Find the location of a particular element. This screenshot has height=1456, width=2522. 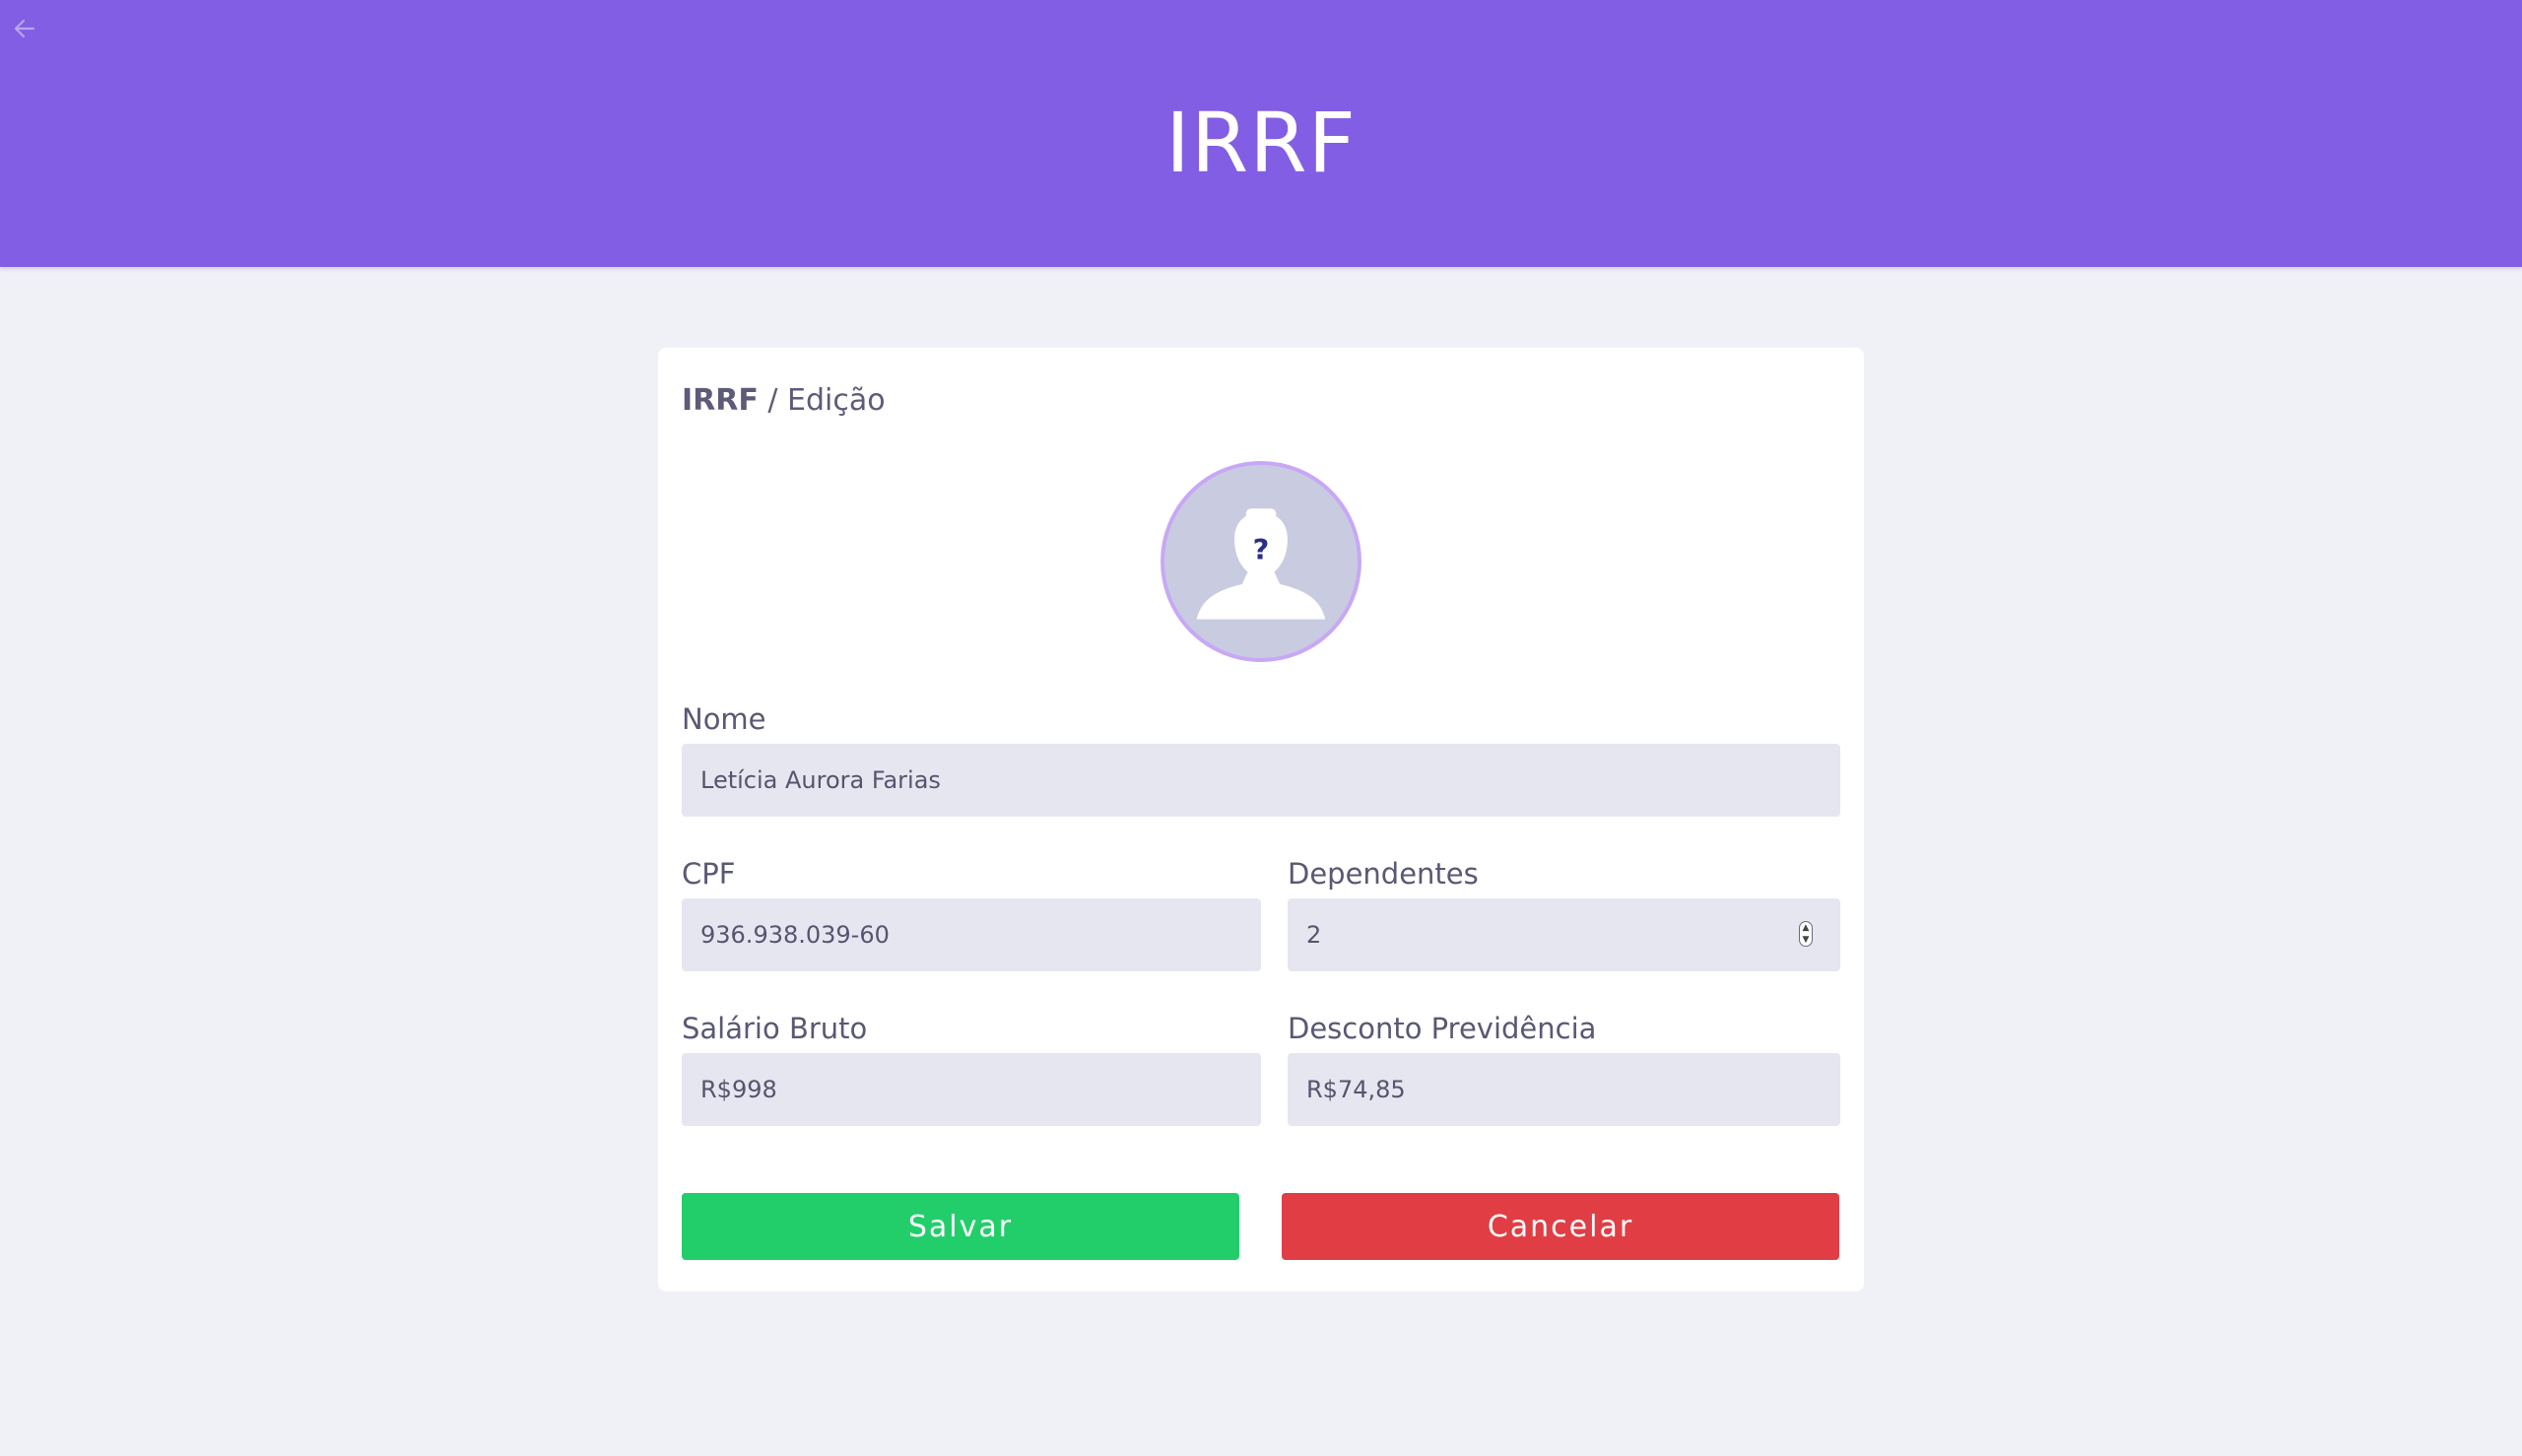

save-button: Salvar is located at coordinates (960, 1226).